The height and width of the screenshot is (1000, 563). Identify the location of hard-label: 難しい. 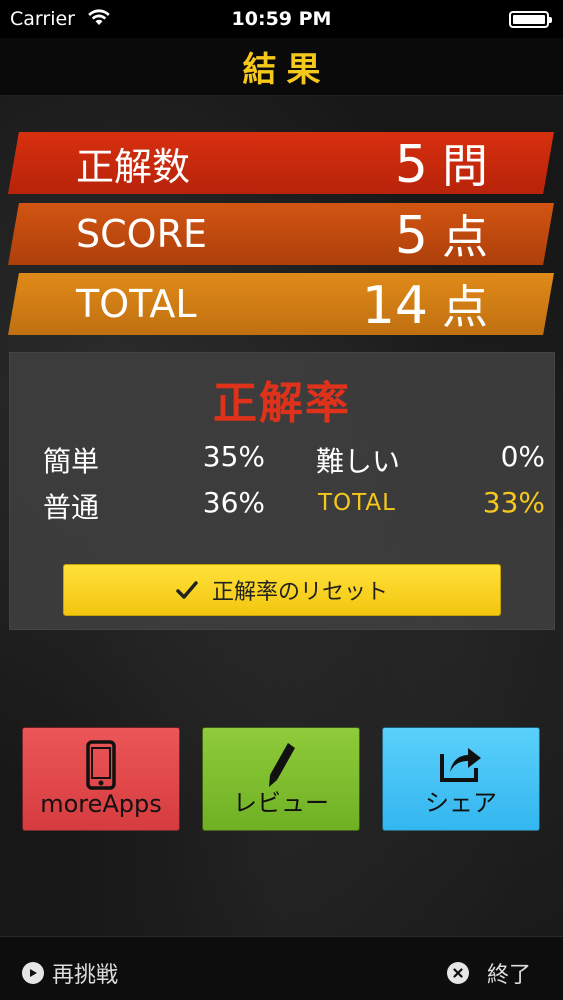
(358, 461).